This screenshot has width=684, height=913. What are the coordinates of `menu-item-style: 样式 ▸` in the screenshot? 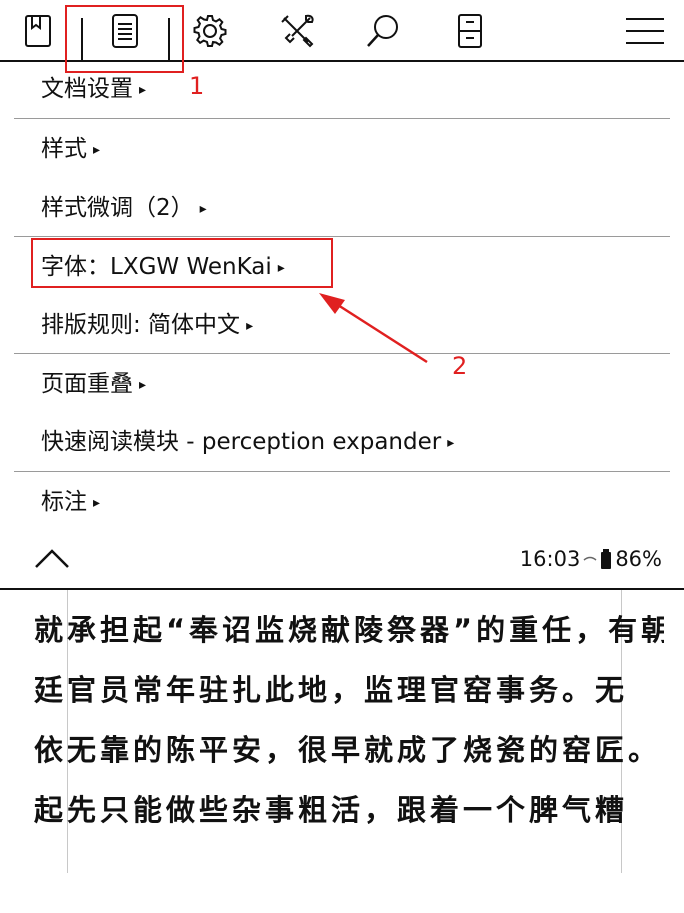 It's located at (70, 150).